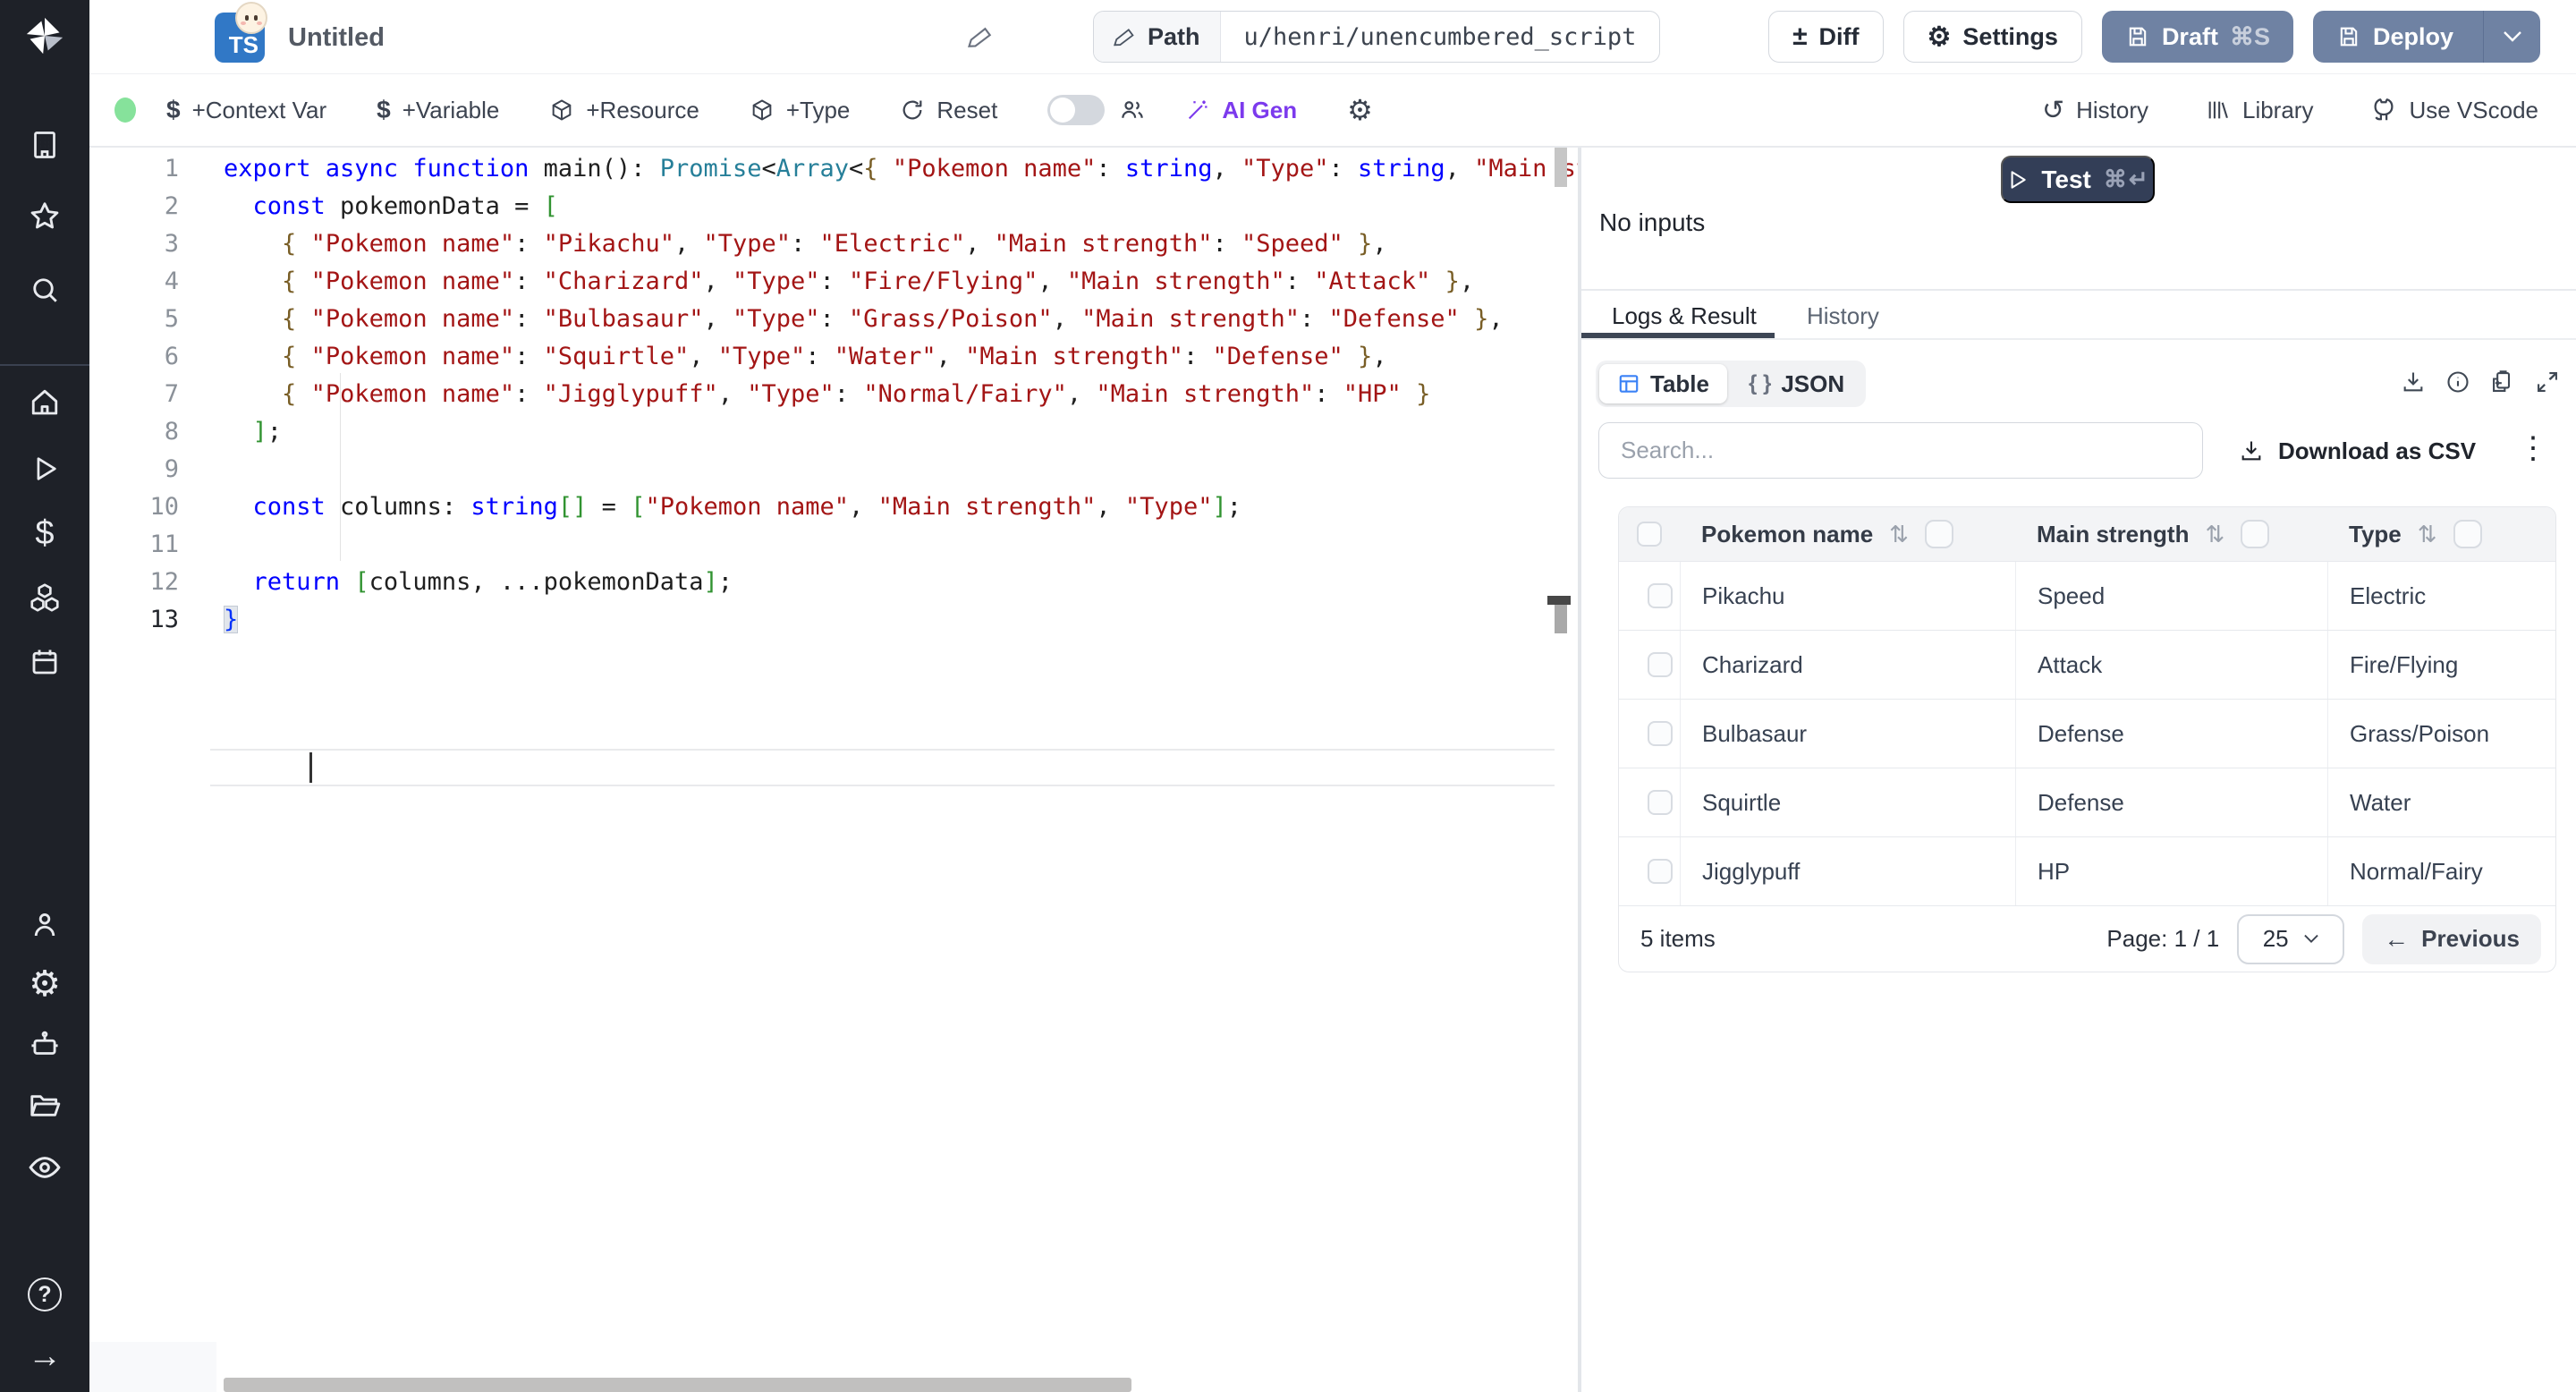 This screenshot has height=1392, width=2576. What do you see at coordinates (171, 394) in the screenshot?
I see `line-number: 7` at bounding box center [171, 394].